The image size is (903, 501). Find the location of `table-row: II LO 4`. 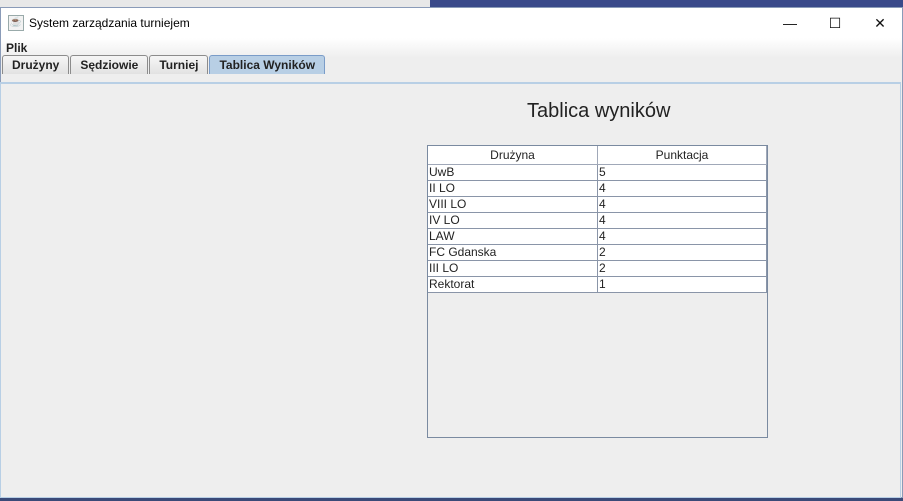

table-row: II LO 4 is located at coordinates (597, 189).